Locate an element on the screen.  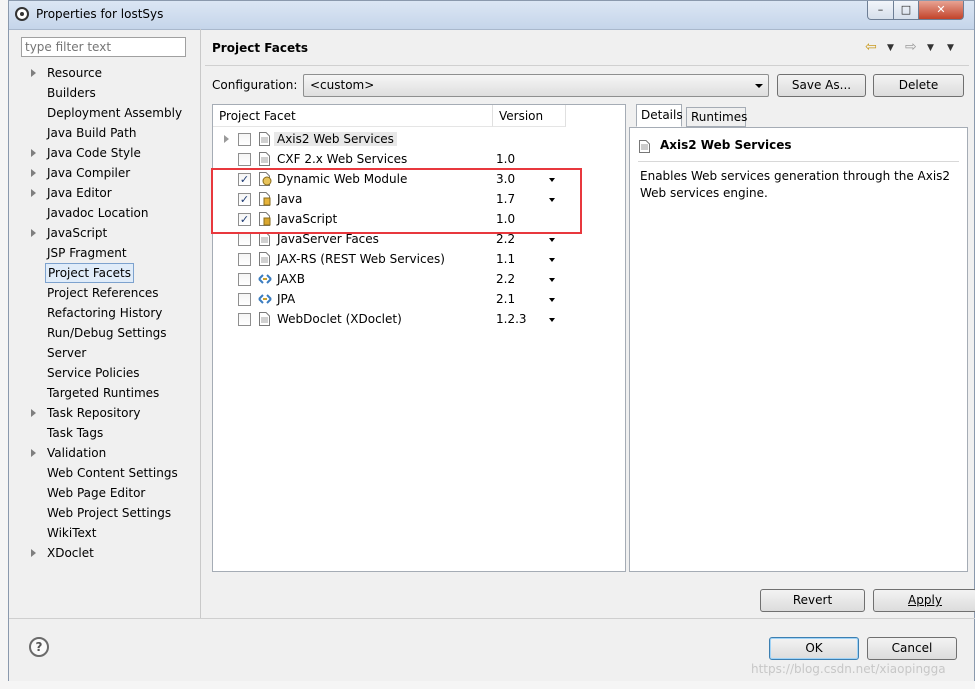
filter-input is located at coordinates (103, 47).